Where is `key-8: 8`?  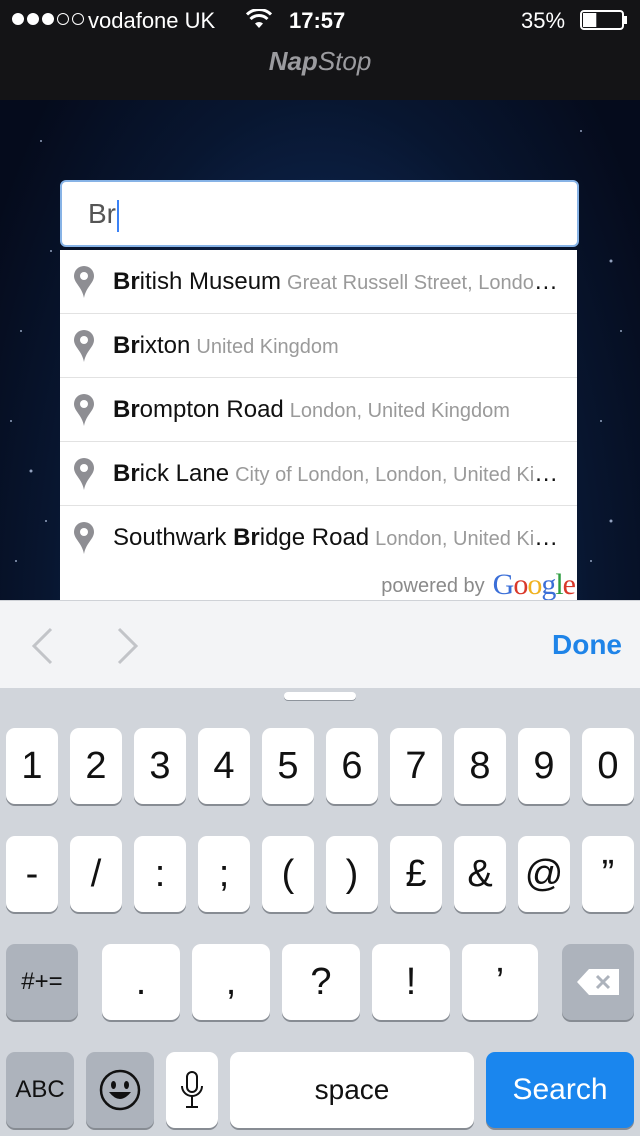 key-8: 8 is located at coordinates (480, 766).